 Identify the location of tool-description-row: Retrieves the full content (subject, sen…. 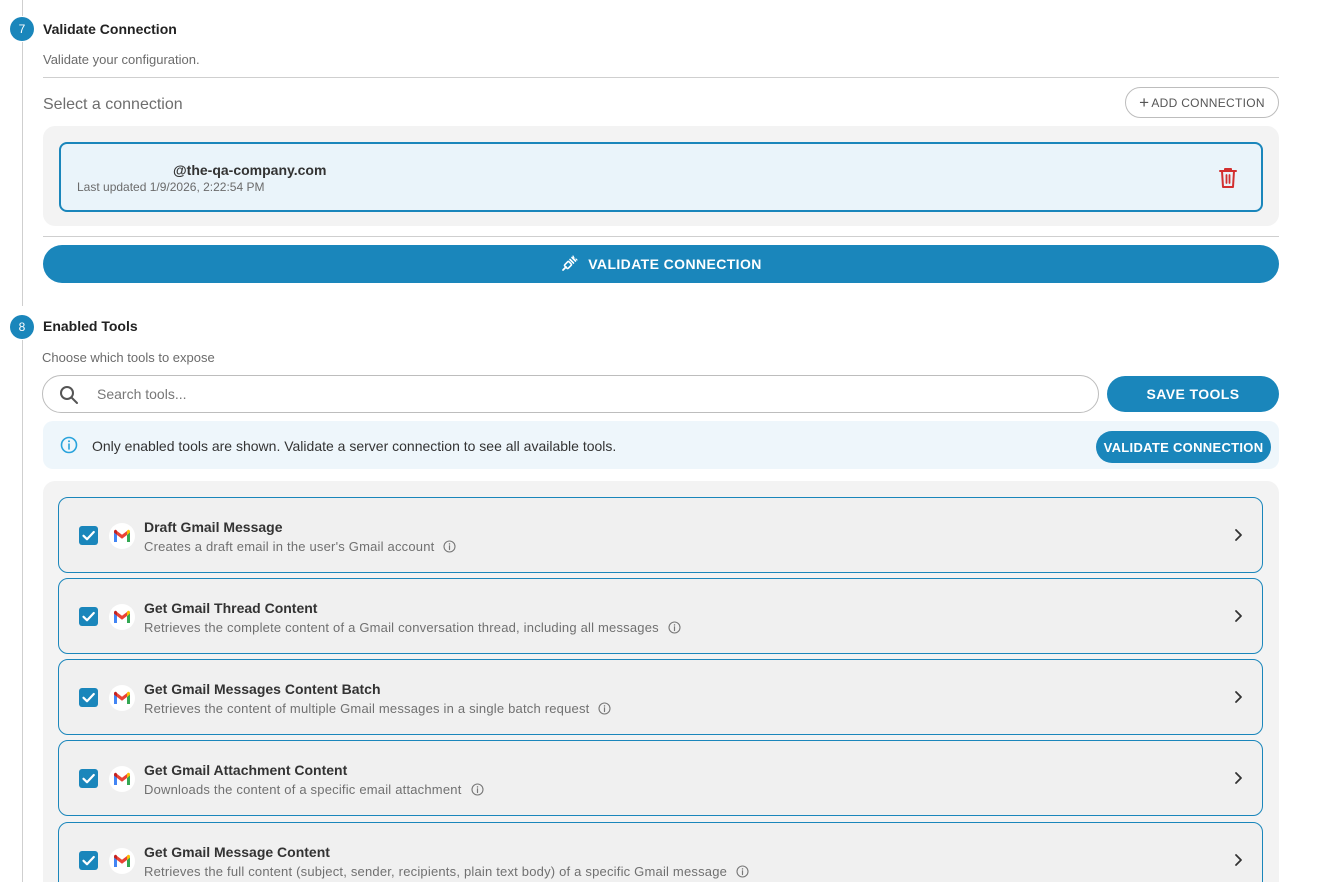
(446, 871).